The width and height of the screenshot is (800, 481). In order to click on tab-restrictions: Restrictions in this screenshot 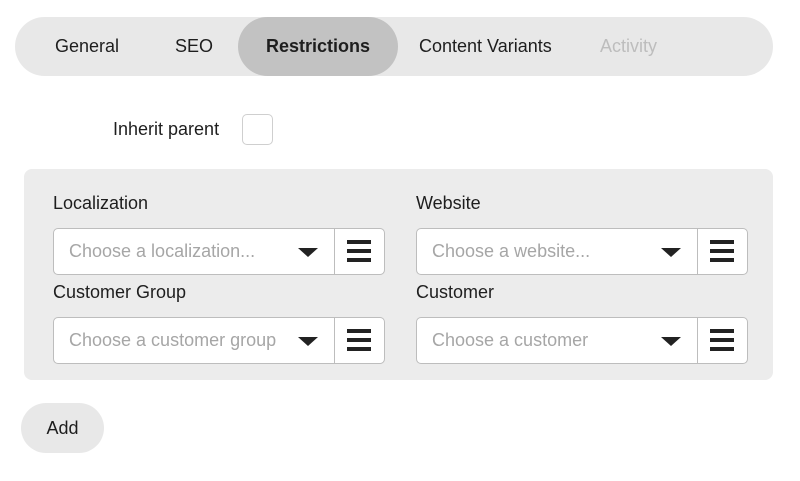, I will do `click(318, 46)`.